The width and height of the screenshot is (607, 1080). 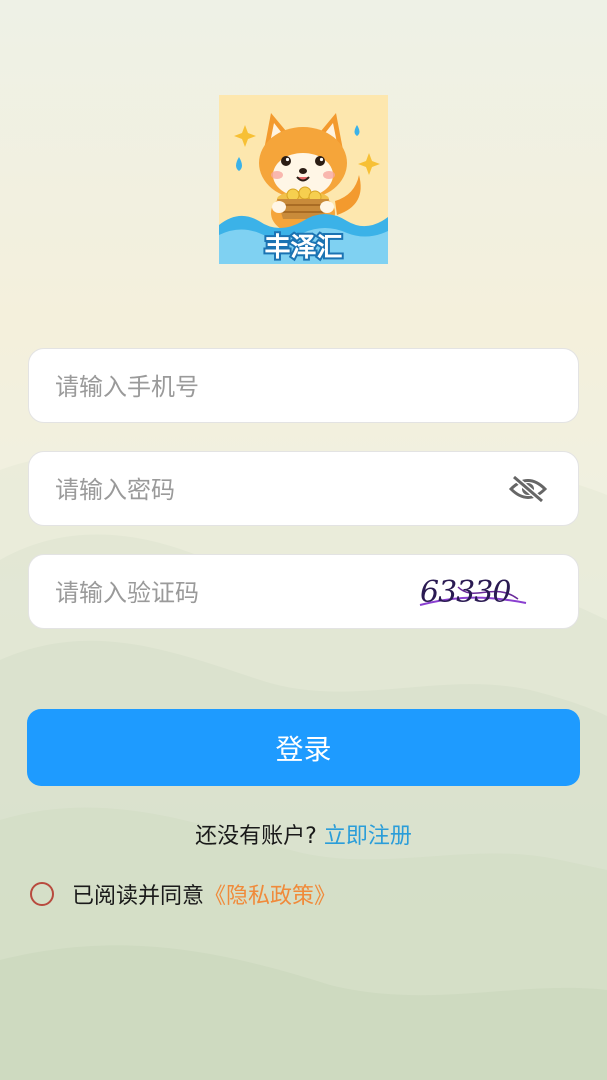 I want to click on captcha-code: 63330, so click(x=465, y=592).